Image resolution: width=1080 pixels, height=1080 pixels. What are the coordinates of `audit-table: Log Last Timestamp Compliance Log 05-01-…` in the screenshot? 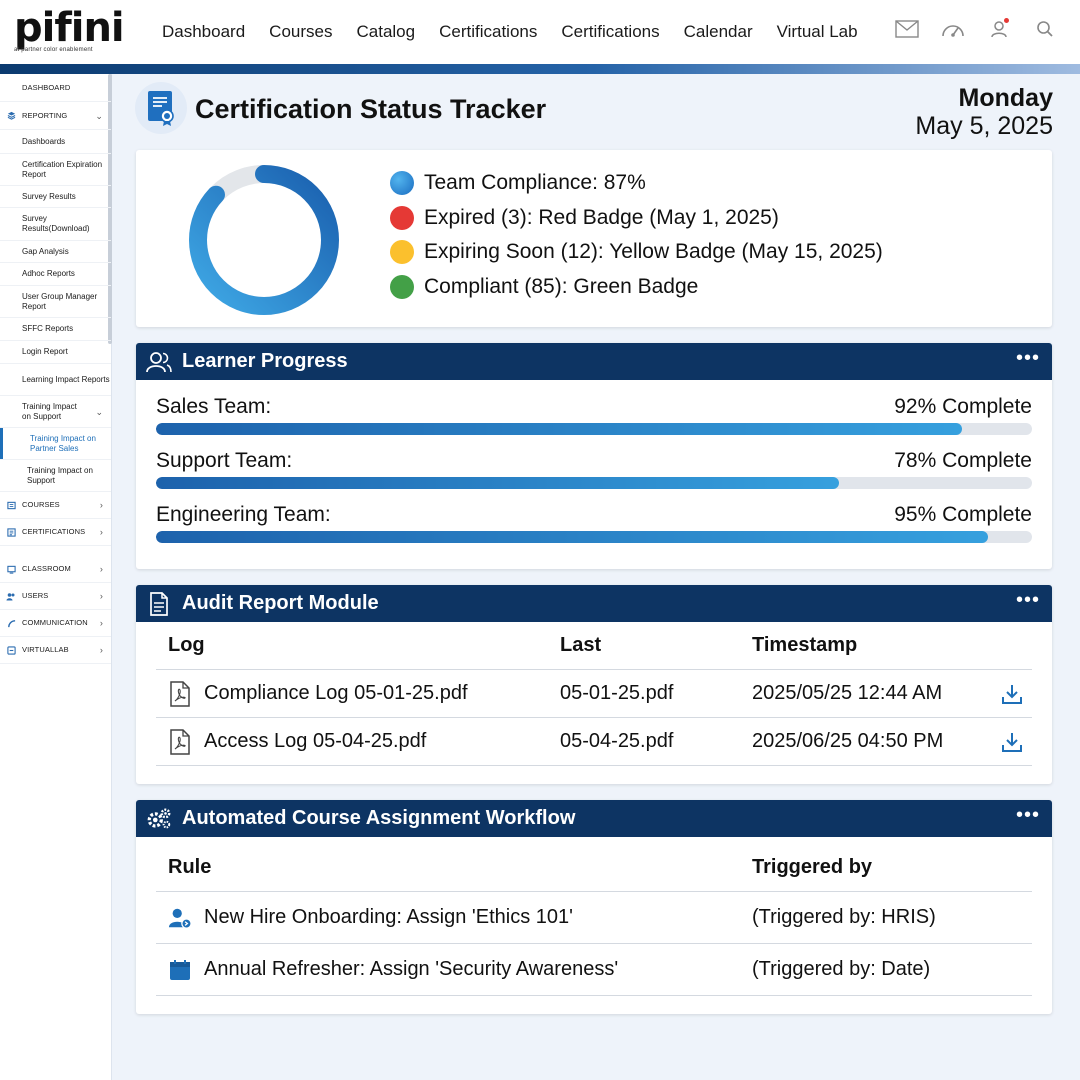 It's located at (594, 694).